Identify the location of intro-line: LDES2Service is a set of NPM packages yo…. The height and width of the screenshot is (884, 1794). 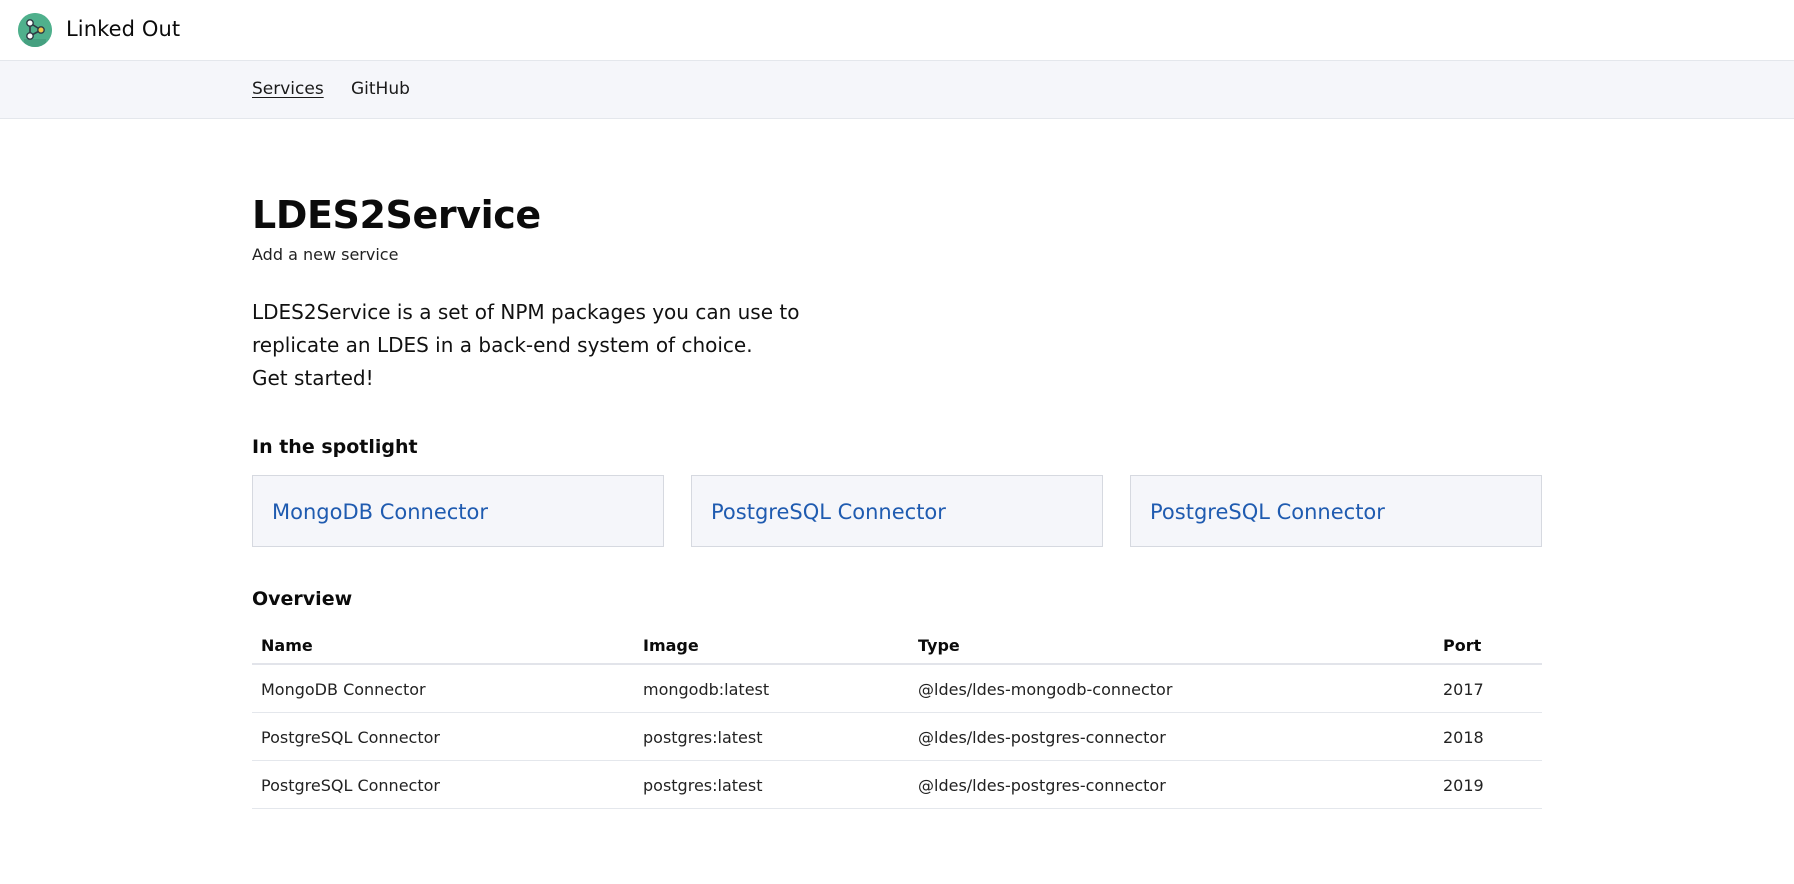
(526, 312).